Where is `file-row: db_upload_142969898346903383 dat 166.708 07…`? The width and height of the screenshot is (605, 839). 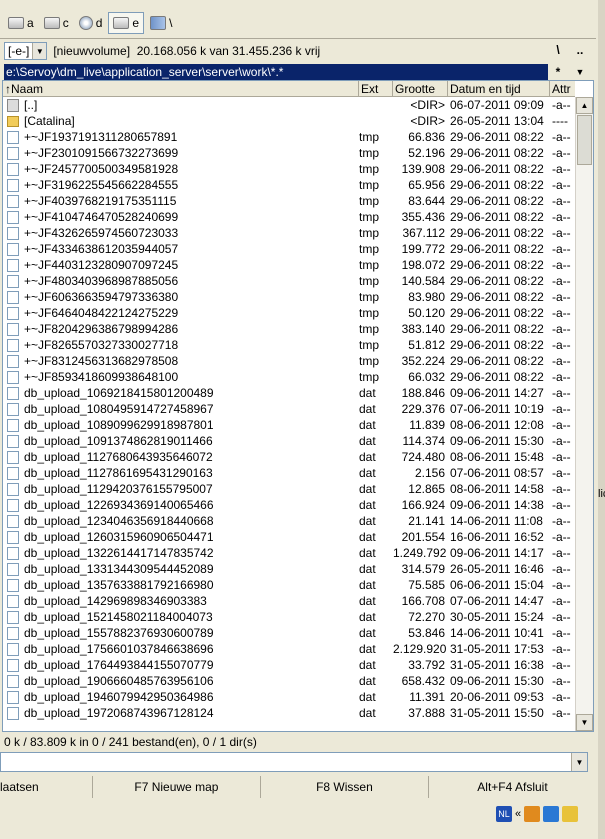
file-row: db_upload_142969898346903383 dat 166.708 07… is located at coordinates (289, 601).